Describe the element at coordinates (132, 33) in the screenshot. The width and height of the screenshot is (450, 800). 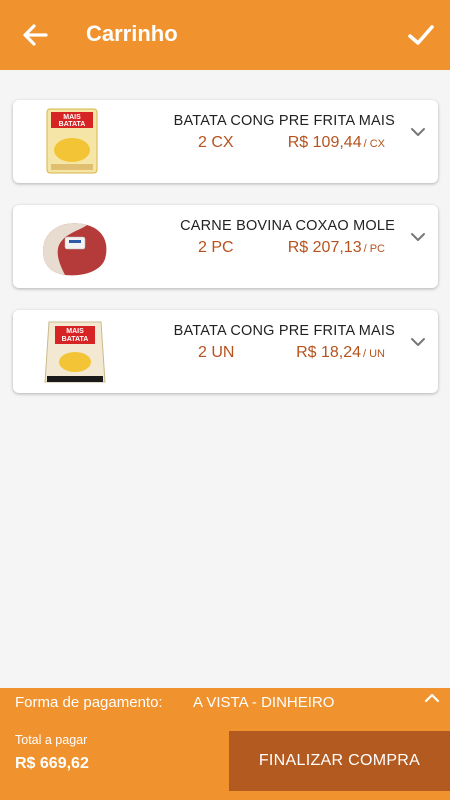
I see `page-title: Carrinho` at that location.